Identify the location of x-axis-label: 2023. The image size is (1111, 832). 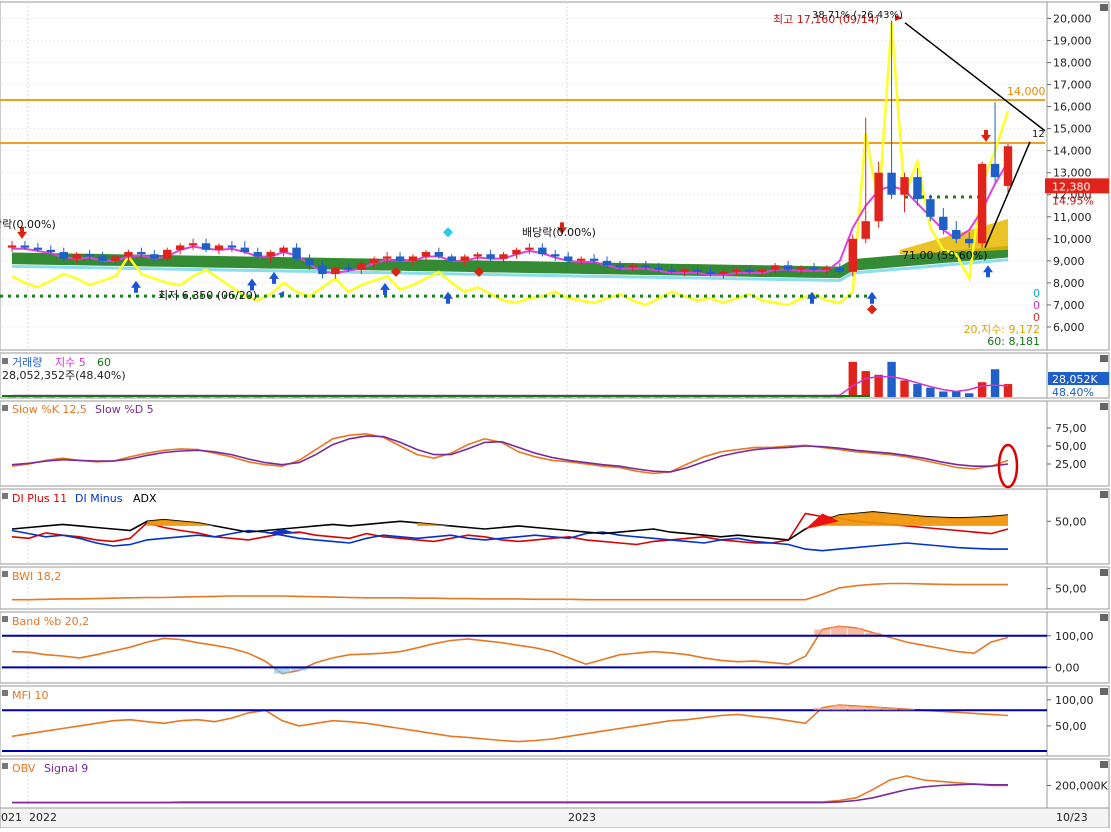
(582, 817).